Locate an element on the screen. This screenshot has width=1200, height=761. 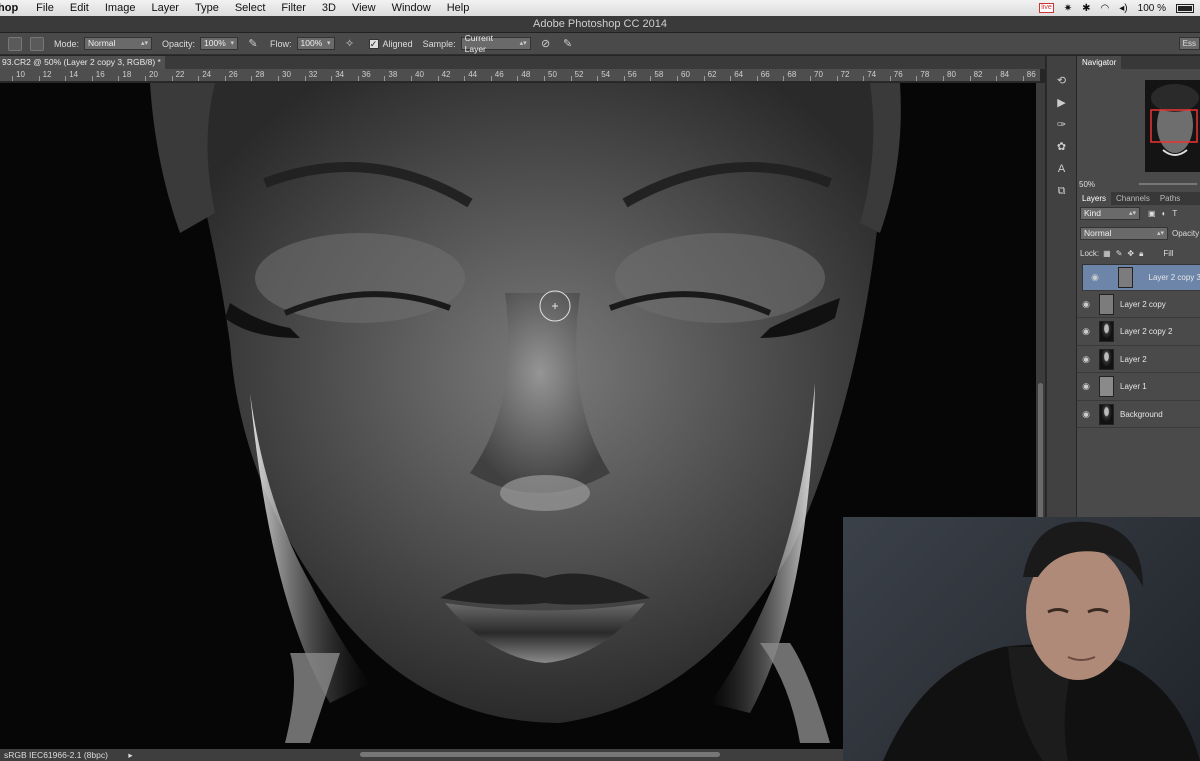
horizontal-scroll-thumb is located at coordinates (540, 754).